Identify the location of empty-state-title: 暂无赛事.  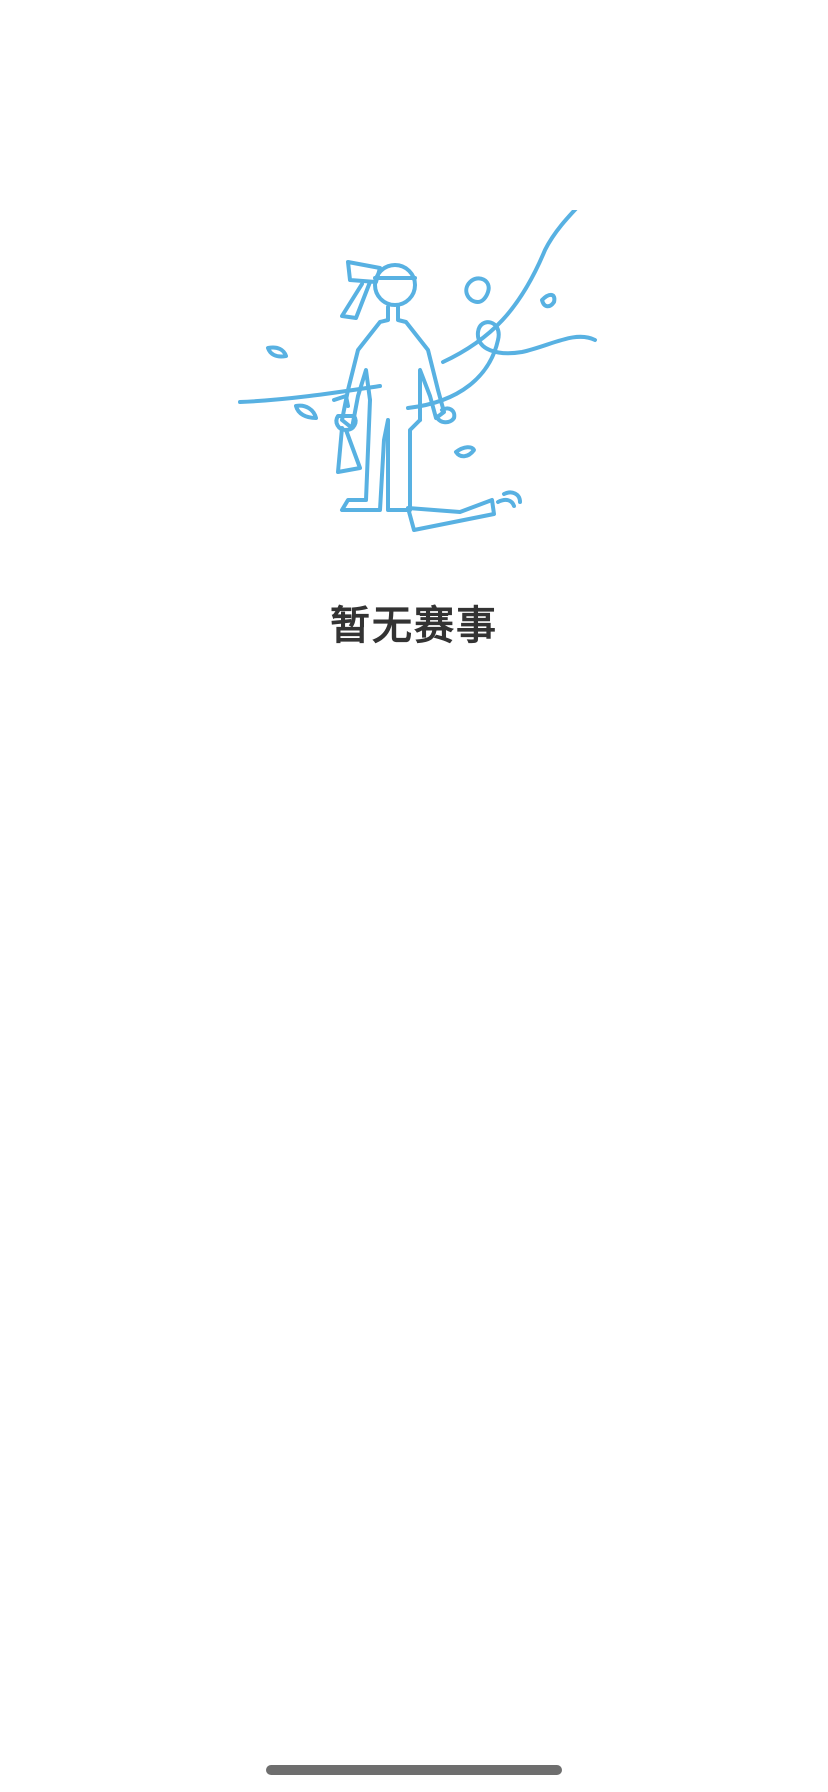
(414, 626).